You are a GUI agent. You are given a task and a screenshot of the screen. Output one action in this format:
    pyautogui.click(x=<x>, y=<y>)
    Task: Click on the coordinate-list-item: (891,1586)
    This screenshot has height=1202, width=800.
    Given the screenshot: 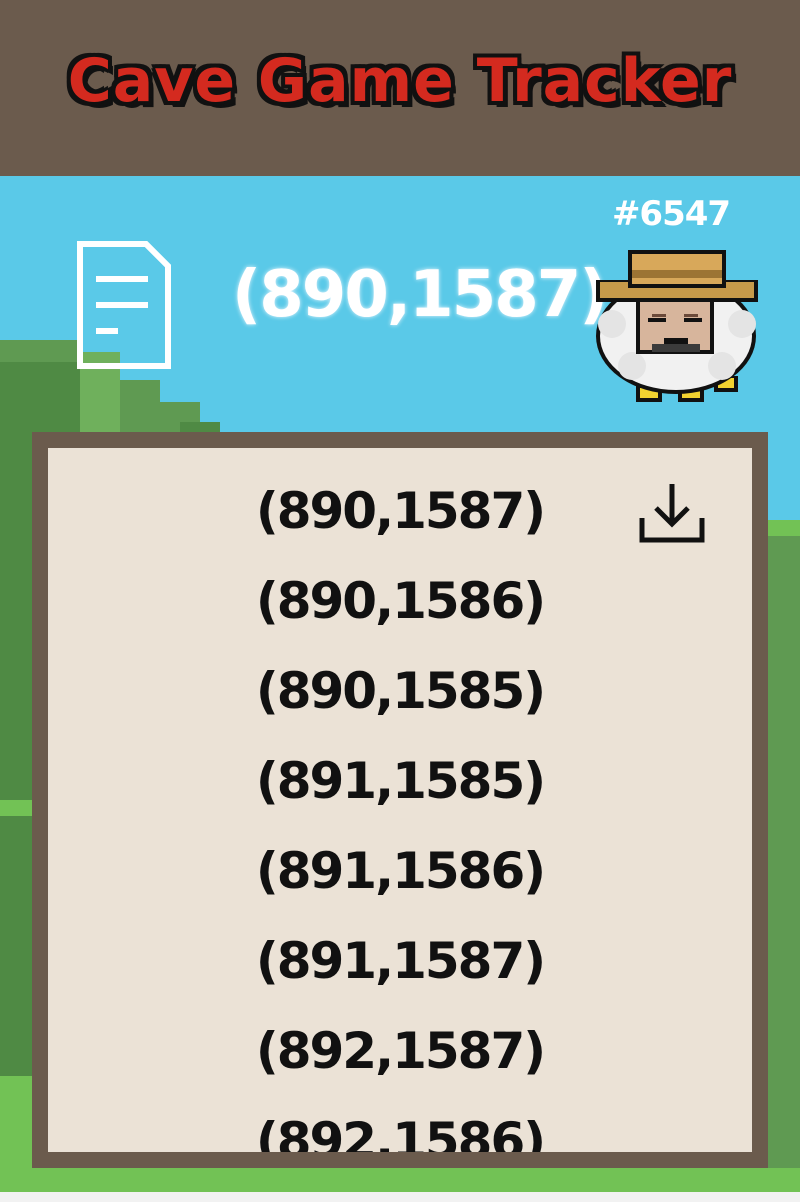 What is the action you would take?
    pyautogui.click(x=400, y=877)
    